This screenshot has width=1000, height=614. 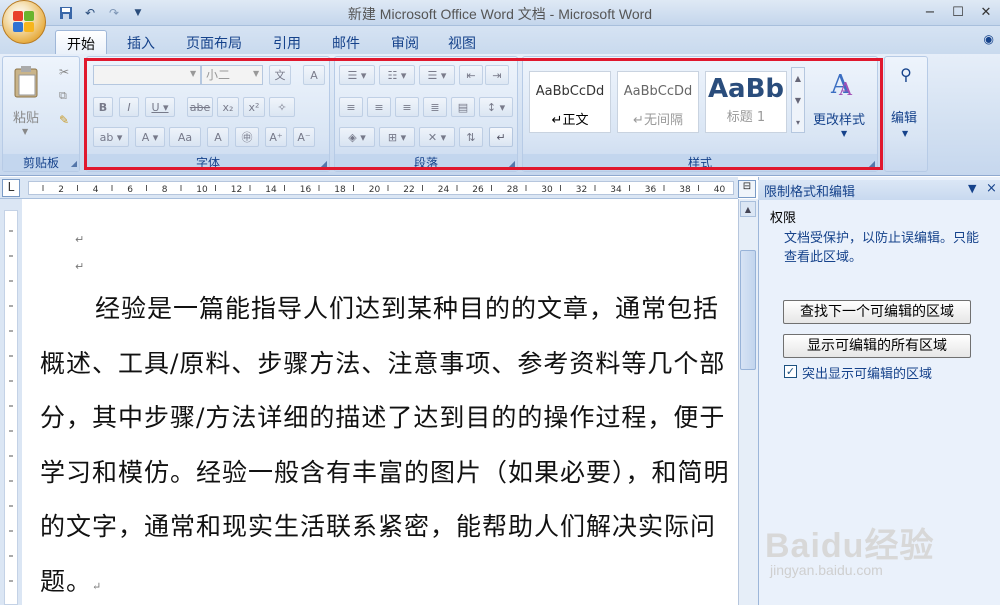 I want to click on paragraph-end-mark: ↵, so click(x=97, y=586).